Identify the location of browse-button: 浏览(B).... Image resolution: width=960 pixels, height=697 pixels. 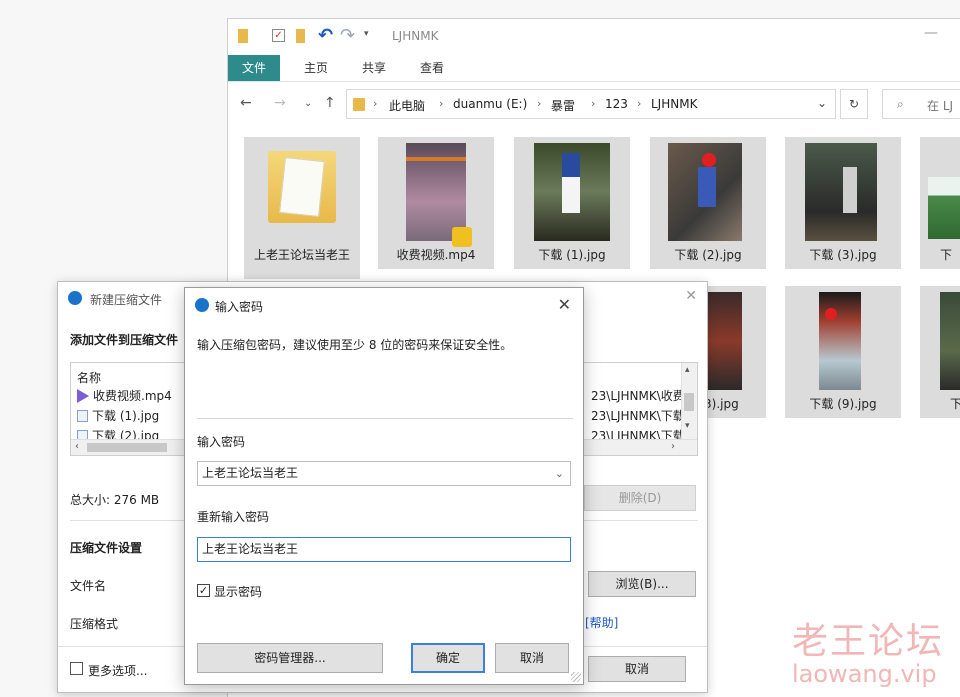
(642, 584).